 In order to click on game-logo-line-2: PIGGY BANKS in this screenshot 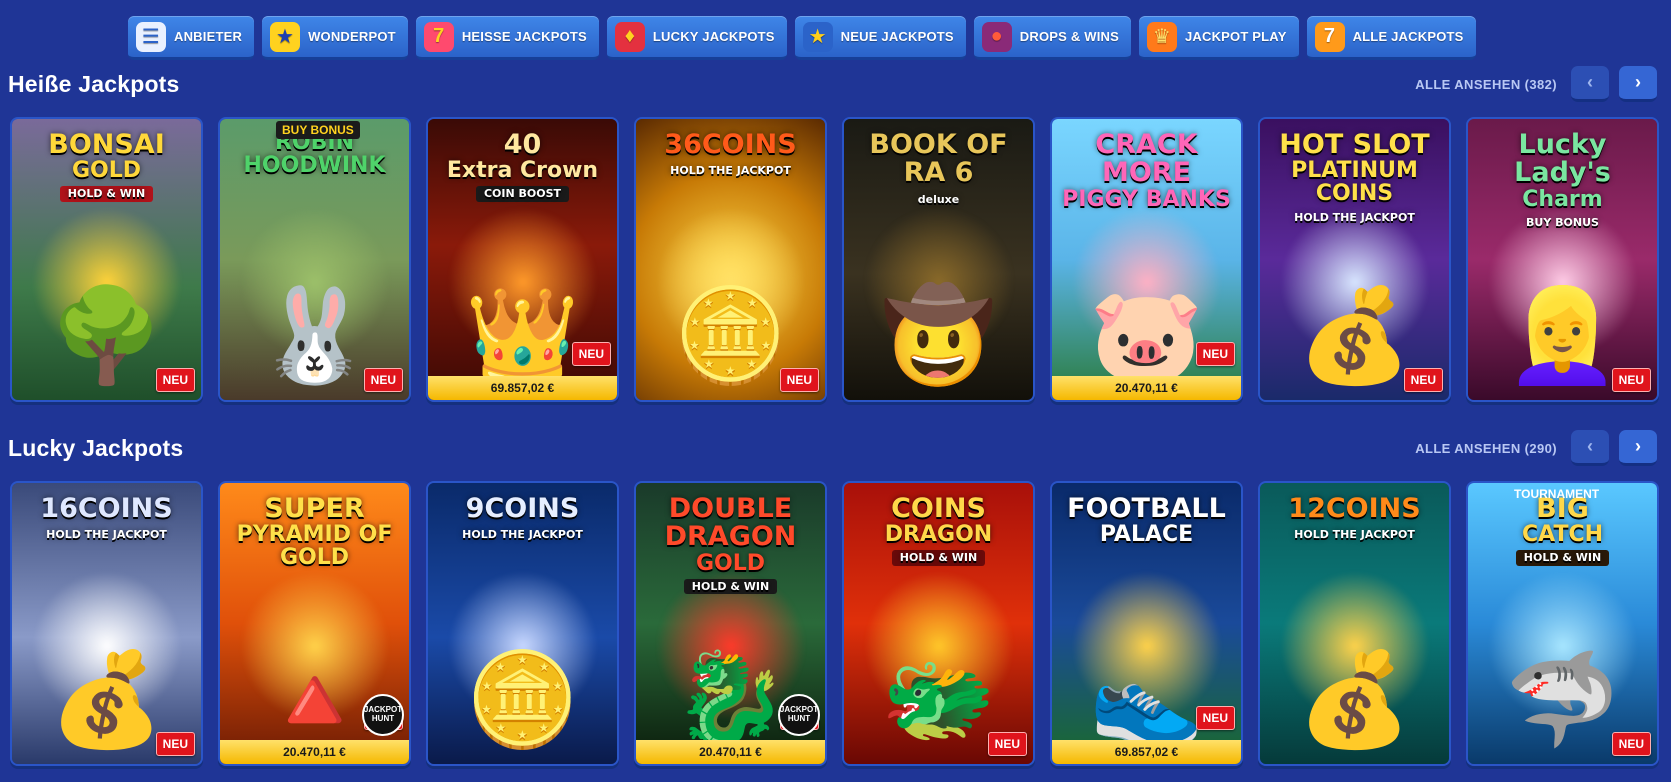, I will do `click(1146, 199)`.